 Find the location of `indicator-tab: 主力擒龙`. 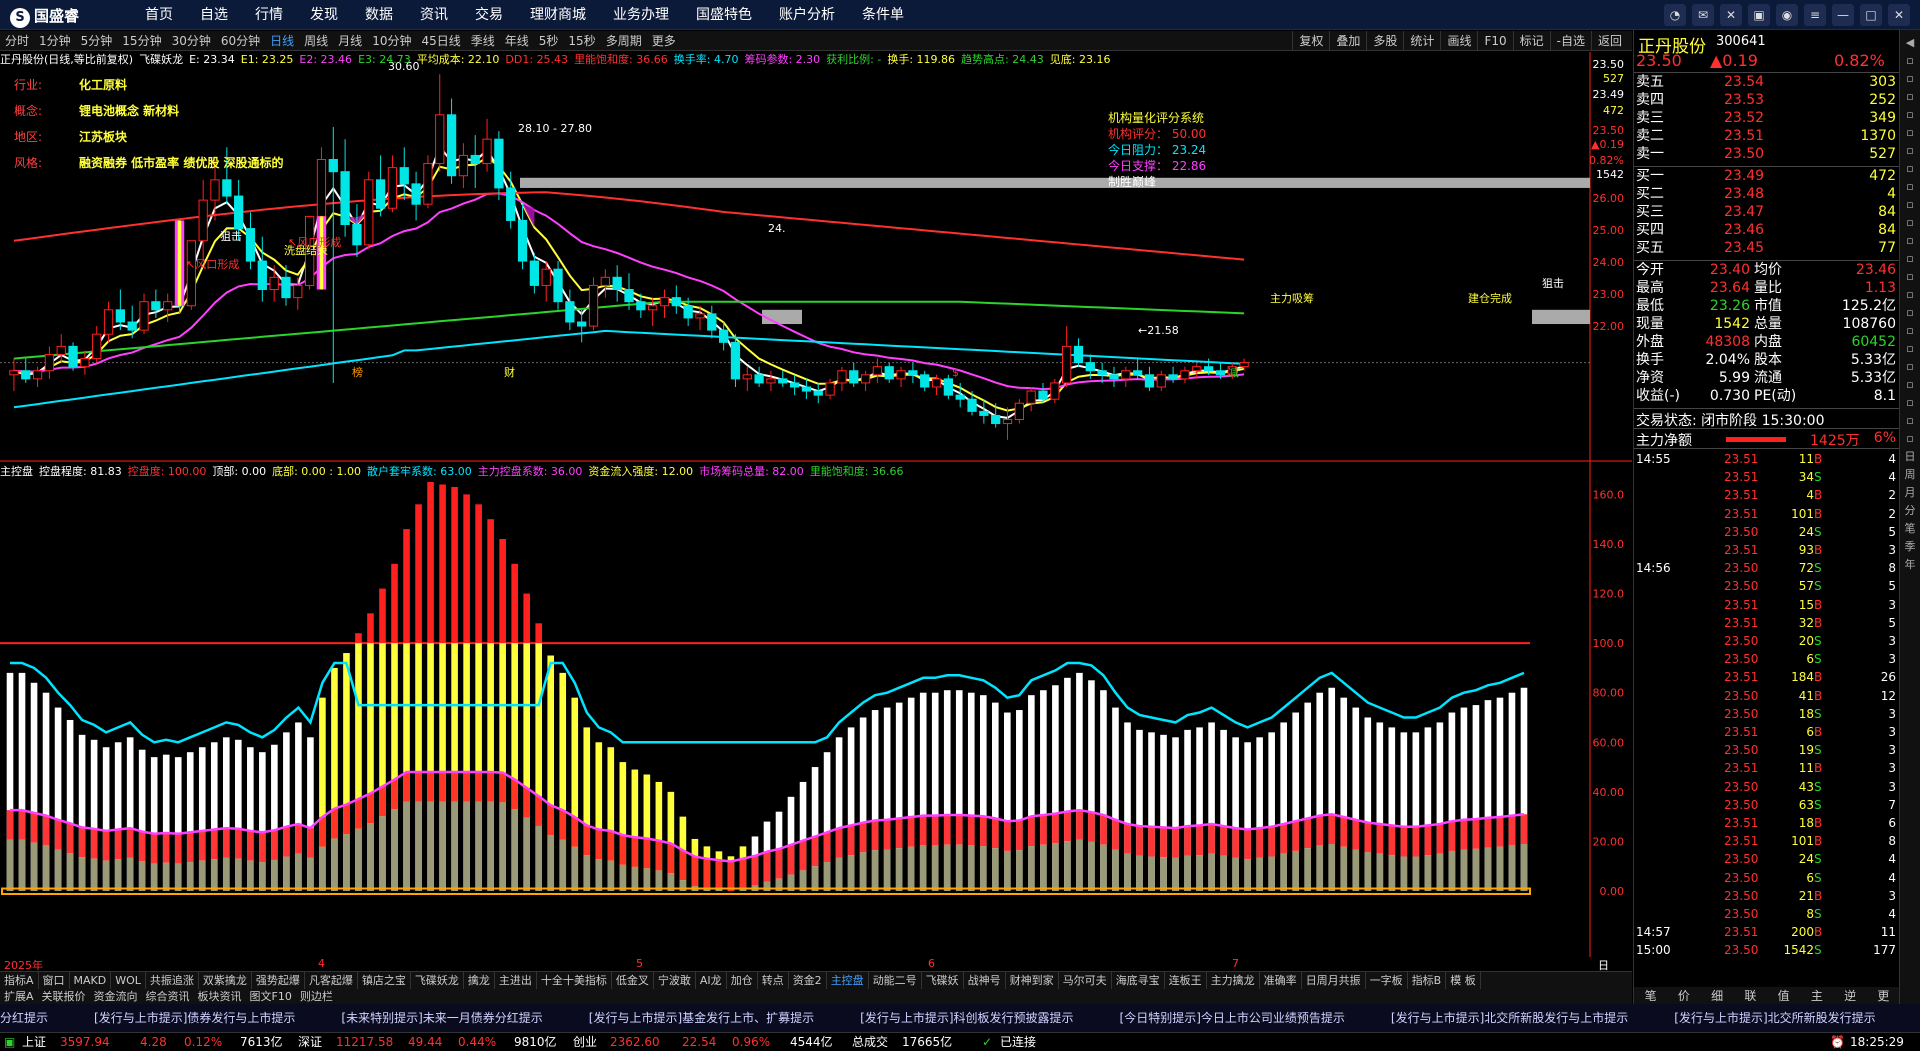

indicator-tab: 主力擒龙 is located at coordinates (1233, 980).